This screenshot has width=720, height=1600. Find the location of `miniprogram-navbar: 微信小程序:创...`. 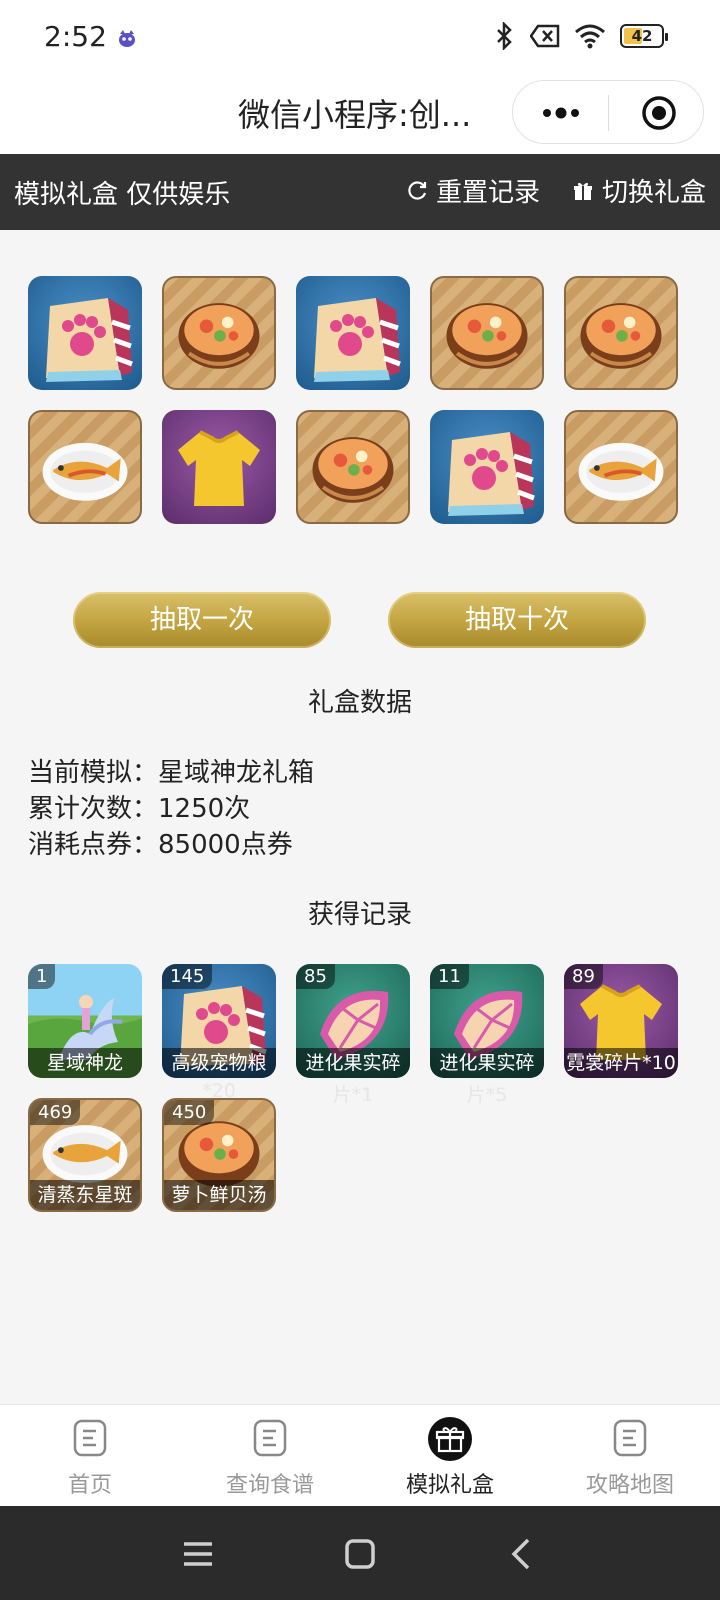

miniprogram-navbar: 微信小程序:创... is located at coordinates (360, 116).